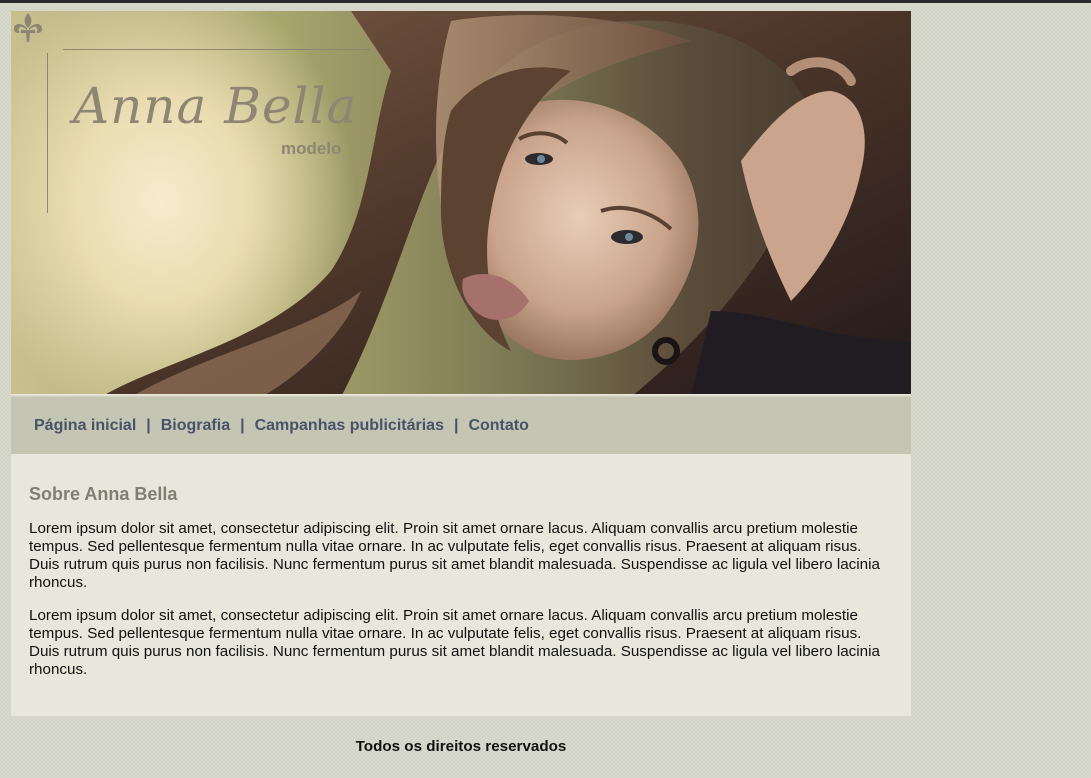 This screenshot has height=778, width=1091. Describe the element at coordinates (47, 133) in the screenshot. I see `brand-vertical-line` at that location.